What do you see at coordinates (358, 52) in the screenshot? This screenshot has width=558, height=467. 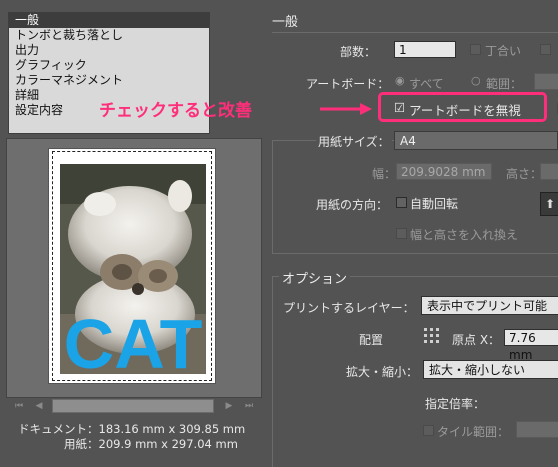 I see `copies-label: 部数：` at bounding box center [358, 52].